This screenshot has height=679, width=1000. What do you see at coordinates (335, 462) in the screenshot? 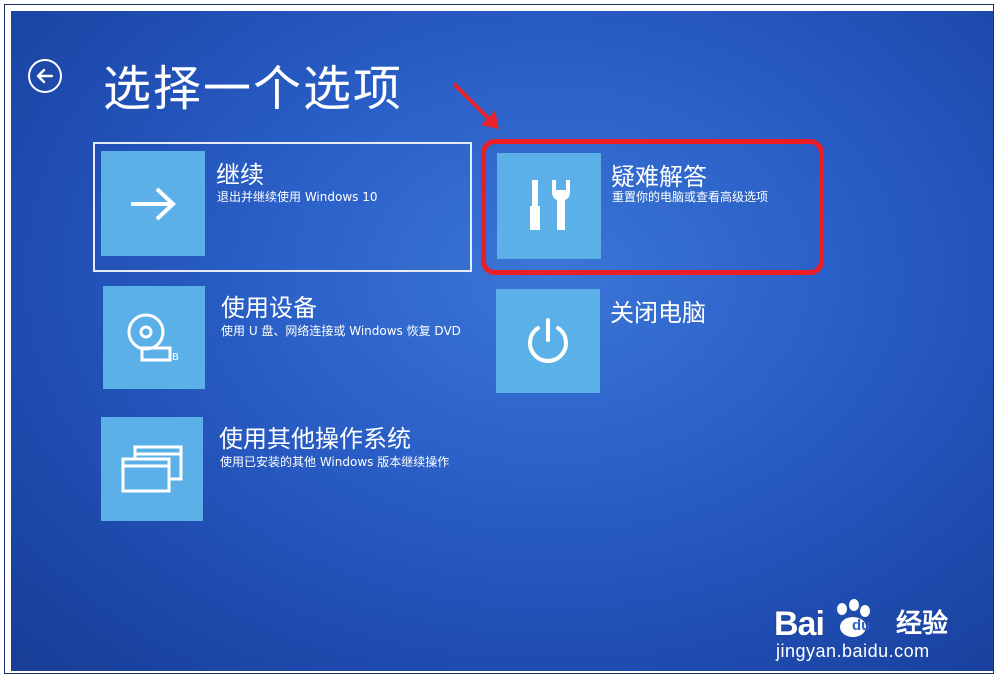
I see `option-other-os-description: 使用已安装的其他 Windows 版本继续操作` at bounding box center [335, 462].